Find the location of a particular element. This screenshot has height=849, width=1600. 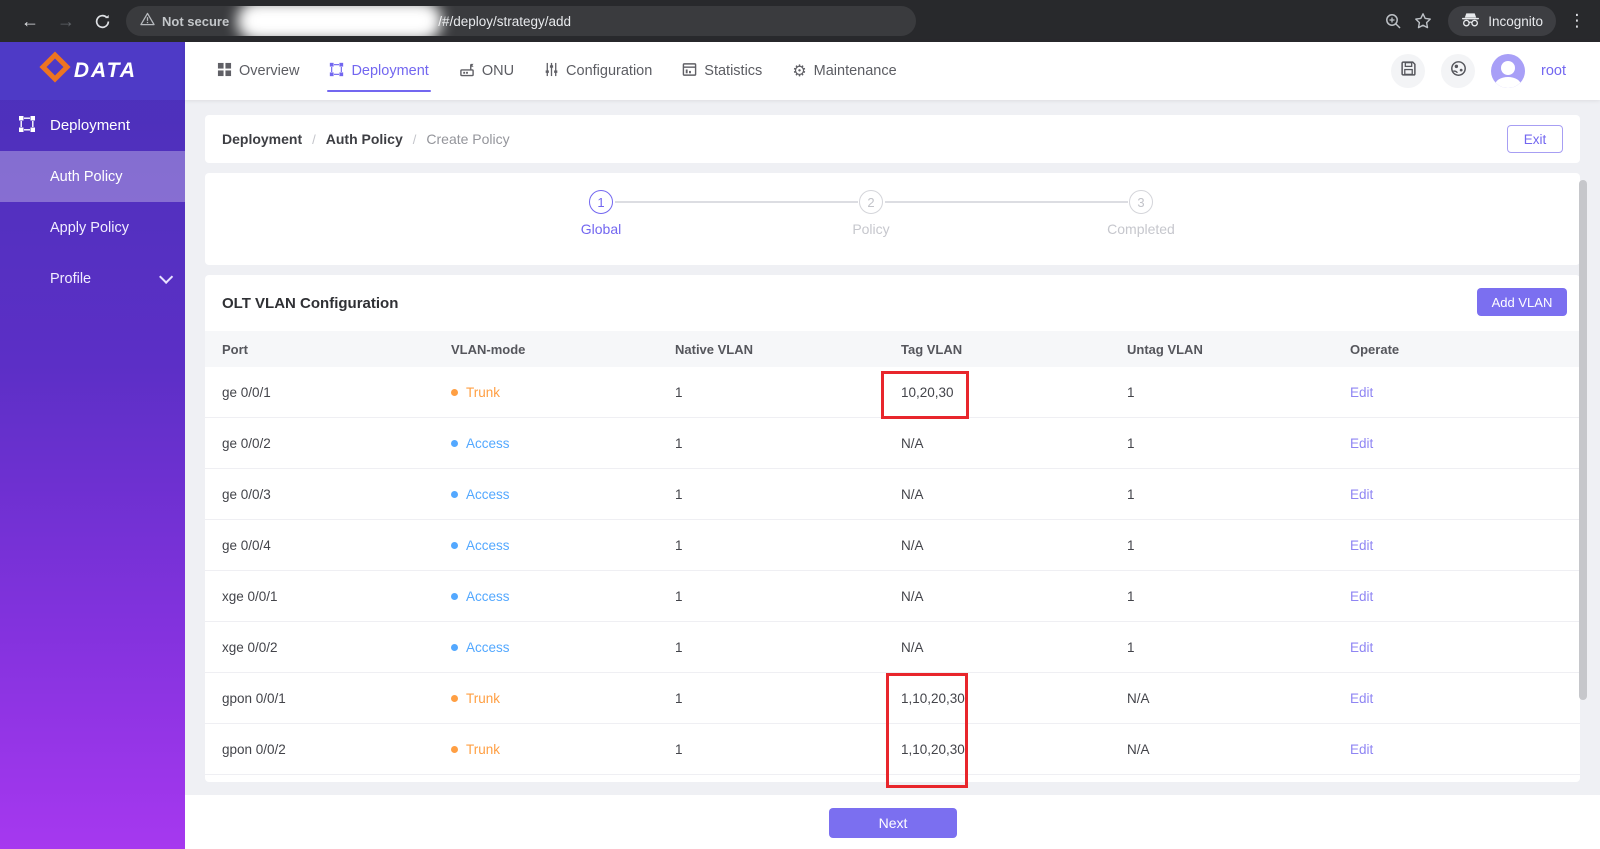

tab-statistics: Statistics is located at coordinates (722, 71).